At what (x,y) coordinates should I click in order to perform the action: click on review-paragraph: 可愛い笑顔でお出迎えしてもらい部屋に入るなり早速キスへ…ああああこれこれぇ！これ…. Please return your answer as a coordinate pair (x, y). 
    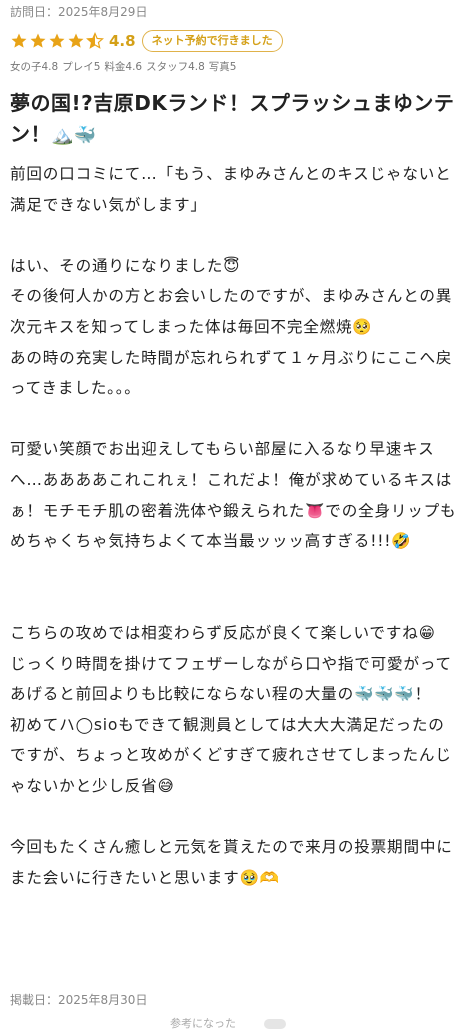
    Looking at the image, I should click on (233, 495).